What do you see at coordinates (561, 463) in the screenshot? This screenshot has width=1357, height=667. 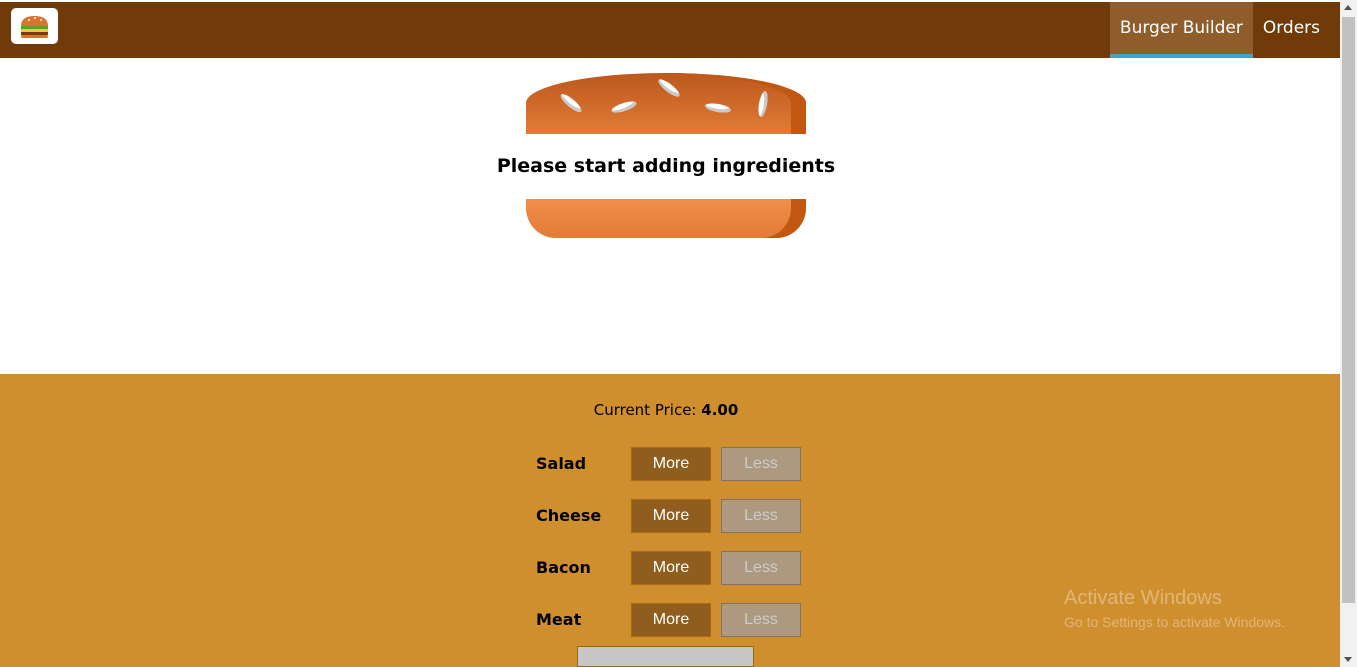 I see `ingredient-label: Salad` at bounding box center [561, 463].